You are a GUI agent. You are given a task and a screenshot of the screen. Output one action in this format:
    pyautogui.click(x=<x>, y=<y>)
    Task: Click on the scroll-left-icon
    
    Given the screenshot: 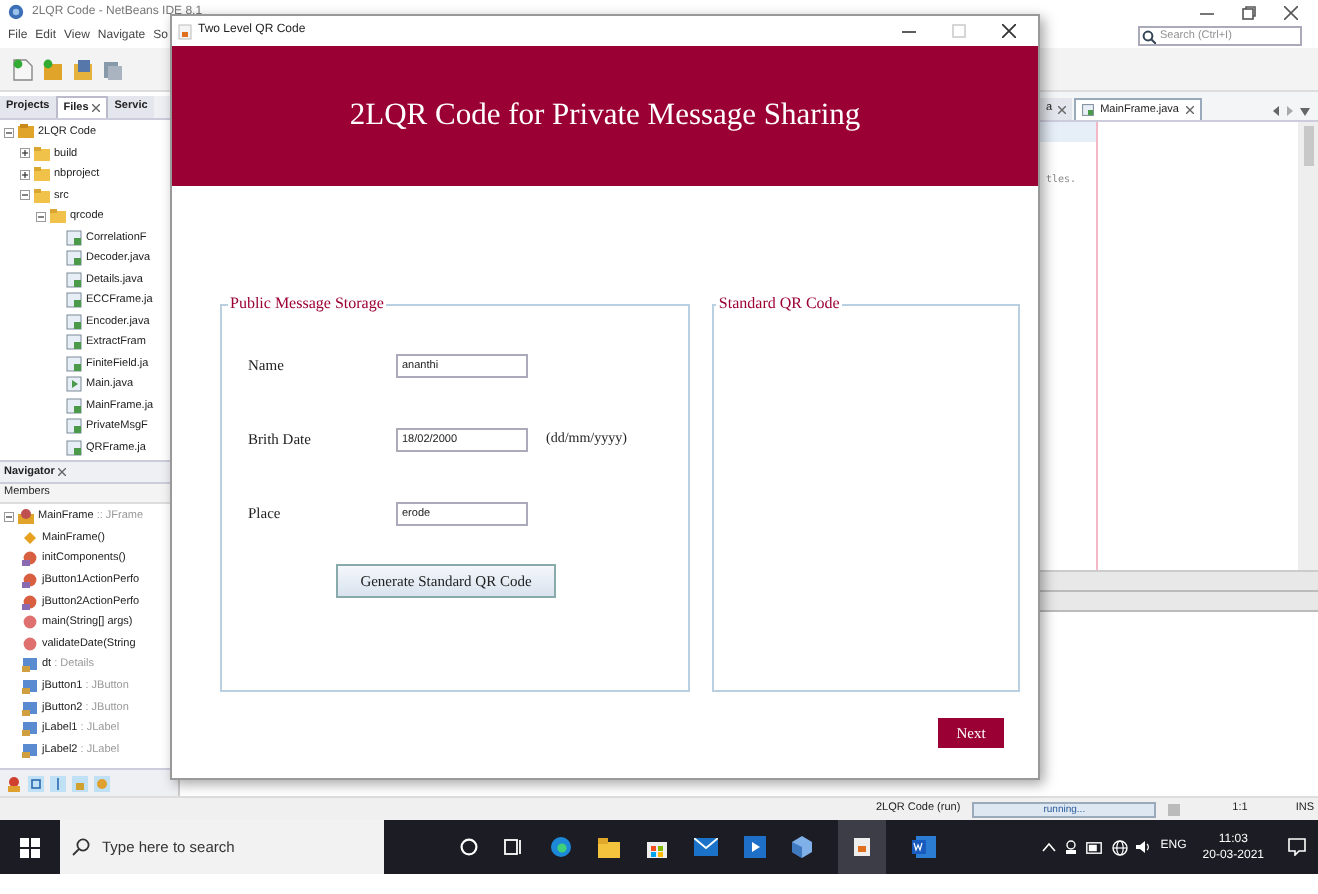 What is the action you would take?
    pyautogui.click(x=1276, y=111)
    